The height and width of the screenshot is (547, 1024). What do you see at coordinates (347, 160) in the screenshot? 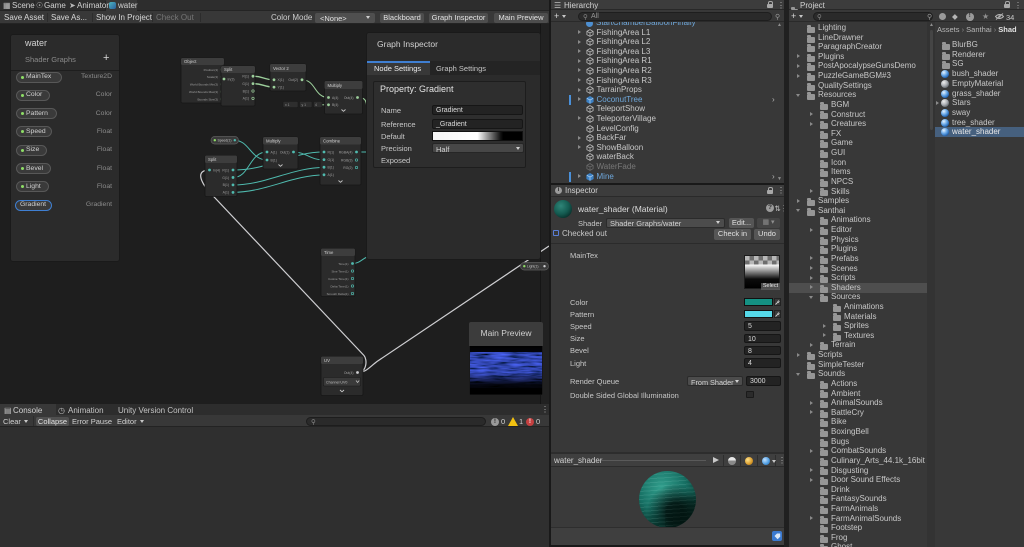
I see `svg-text: RGB(3)` at bounding box center [347, 160].